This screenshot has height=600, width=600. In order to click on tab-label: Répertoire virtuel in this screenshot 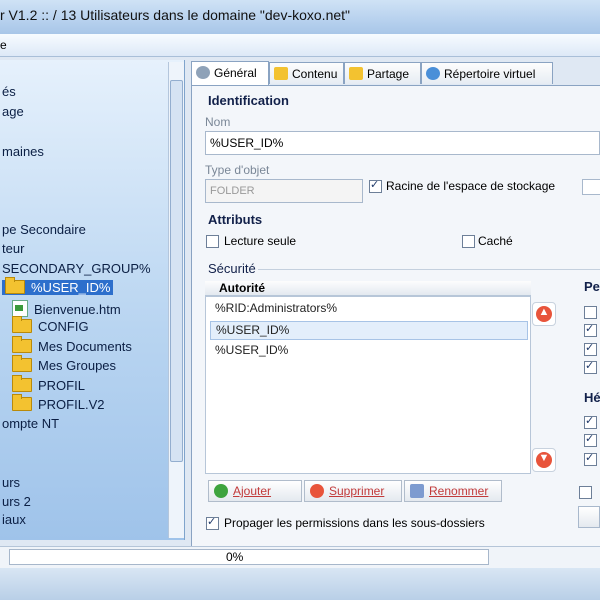, I will do `click(490, 74)`.